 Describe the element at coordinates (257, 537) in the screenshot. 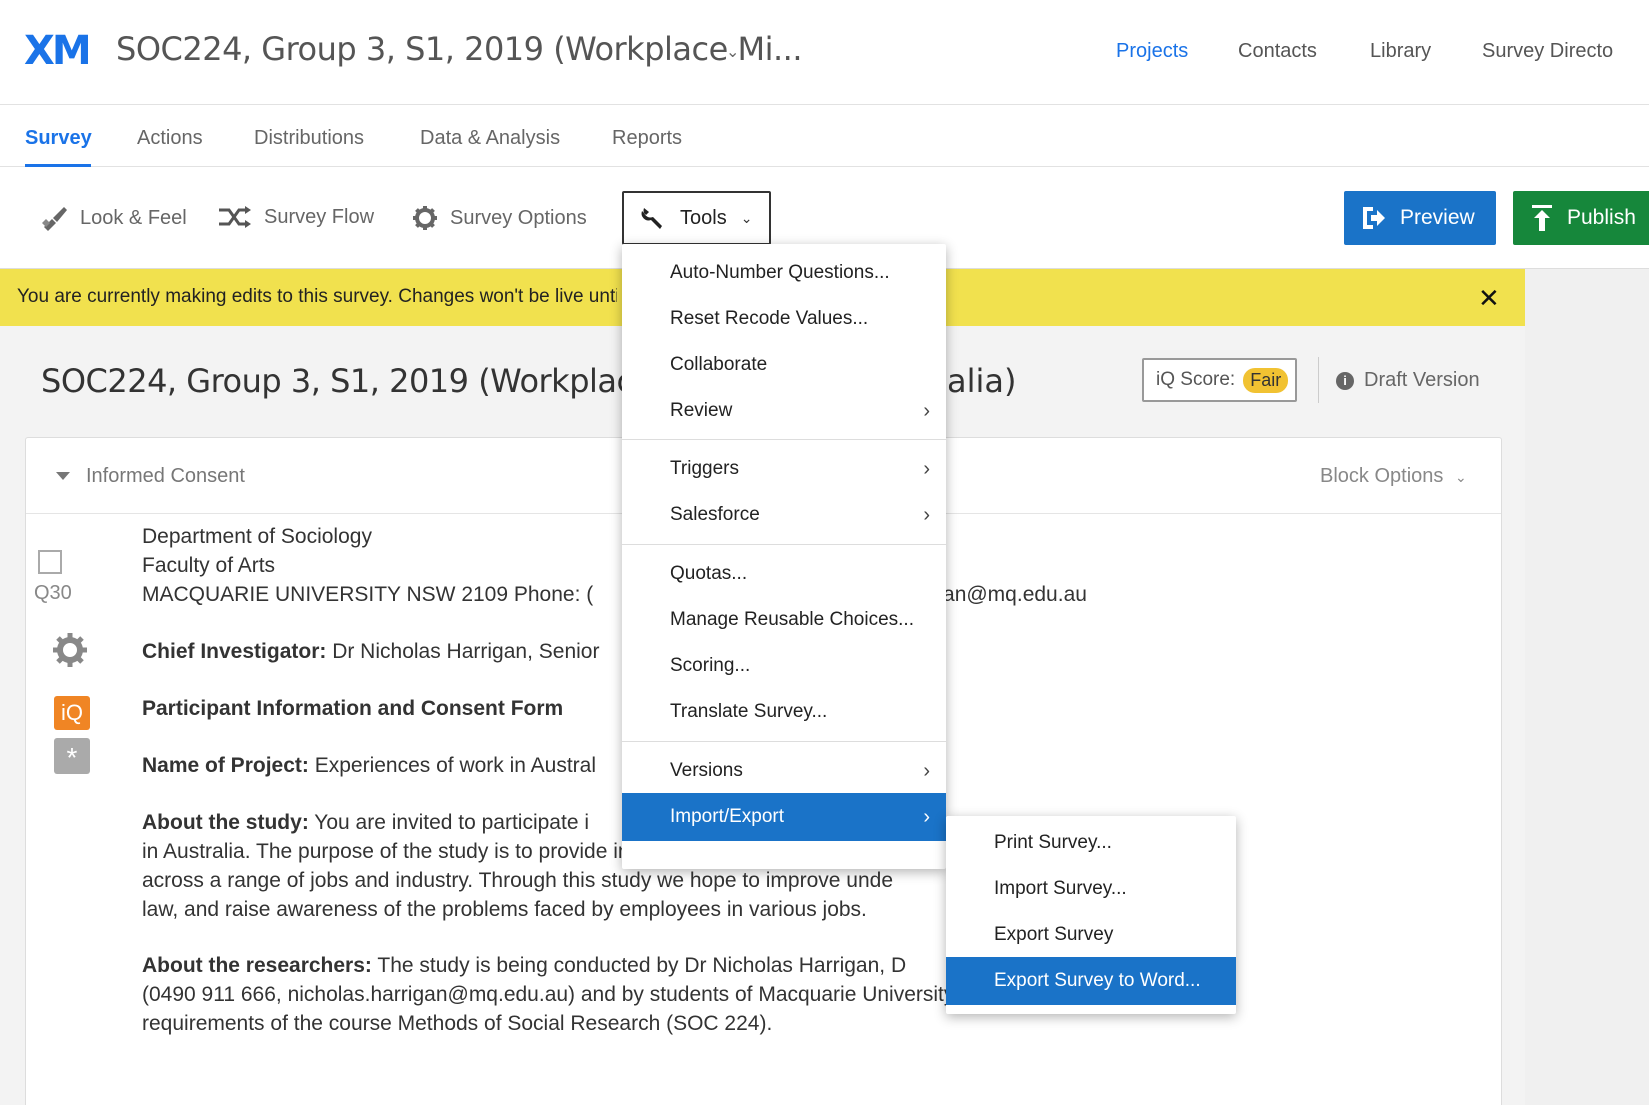

I see `question-text-line: Department of Sociology` at that location.